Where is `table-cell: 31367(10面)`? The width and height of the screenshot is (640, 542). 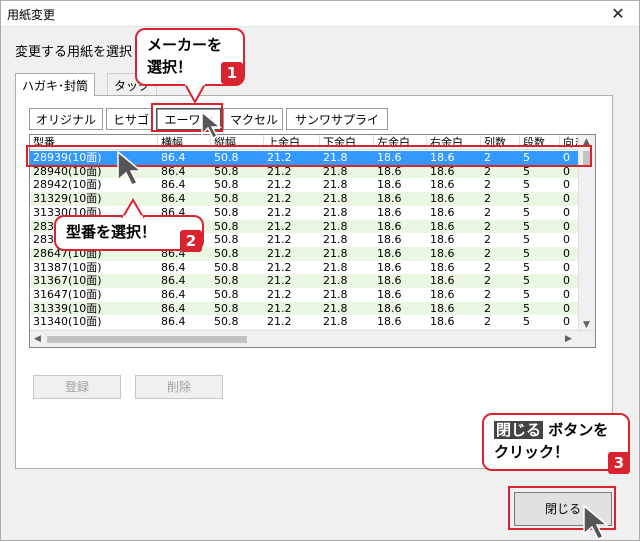 table-cell: 31367(10面) is located at coordinates (67, 281).